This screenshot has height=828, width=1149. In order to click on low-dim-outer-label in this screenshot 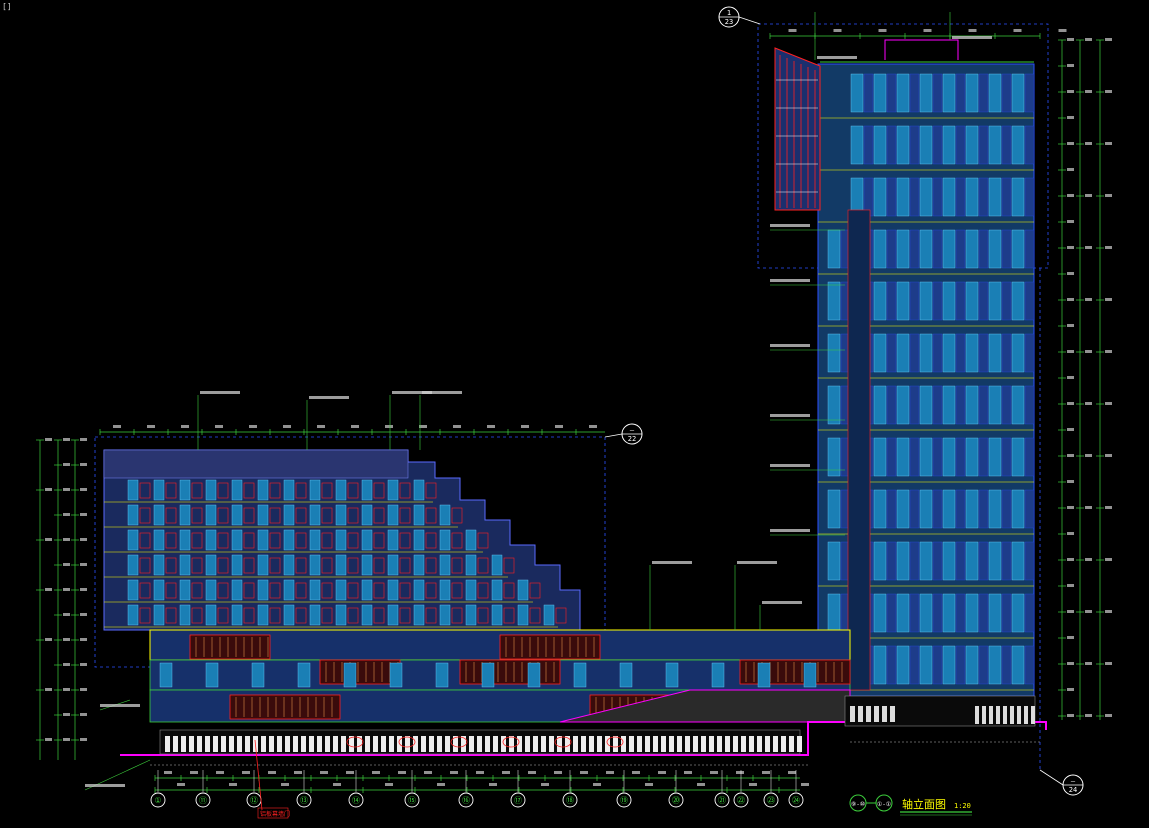, I will do `click(48, 739)`.